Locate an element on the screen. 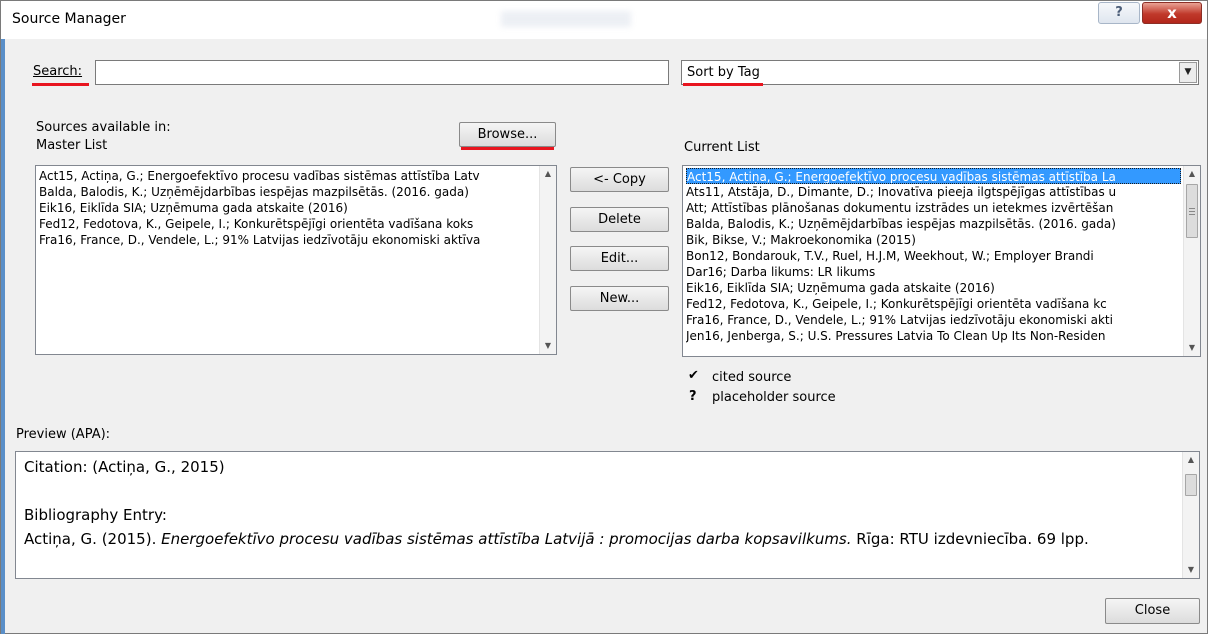 This screenshot has height=634, width=1208. sort-highlight is located at coordinates (723, 84).